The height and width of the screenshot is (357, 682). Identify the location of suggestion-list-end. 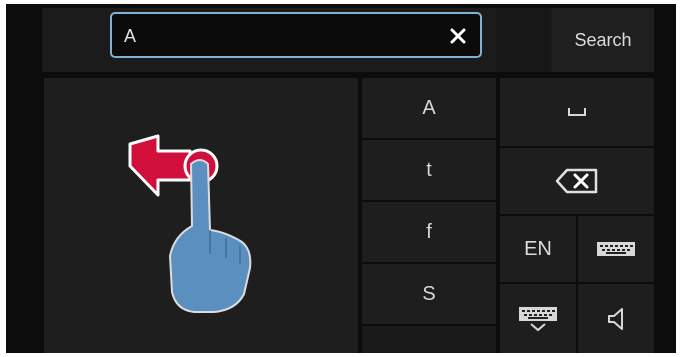
(429, 339).